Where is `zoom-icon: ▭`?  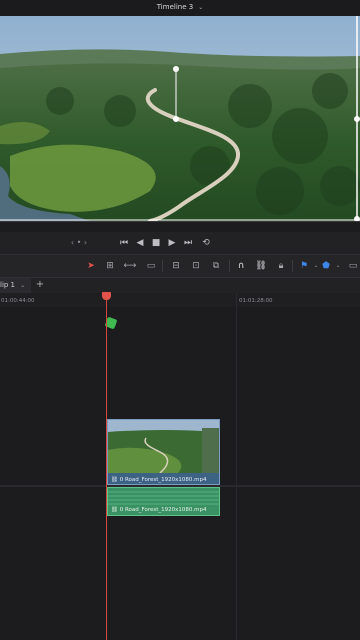
zoom-icon: ▭ is located at coordinates (353, 266).